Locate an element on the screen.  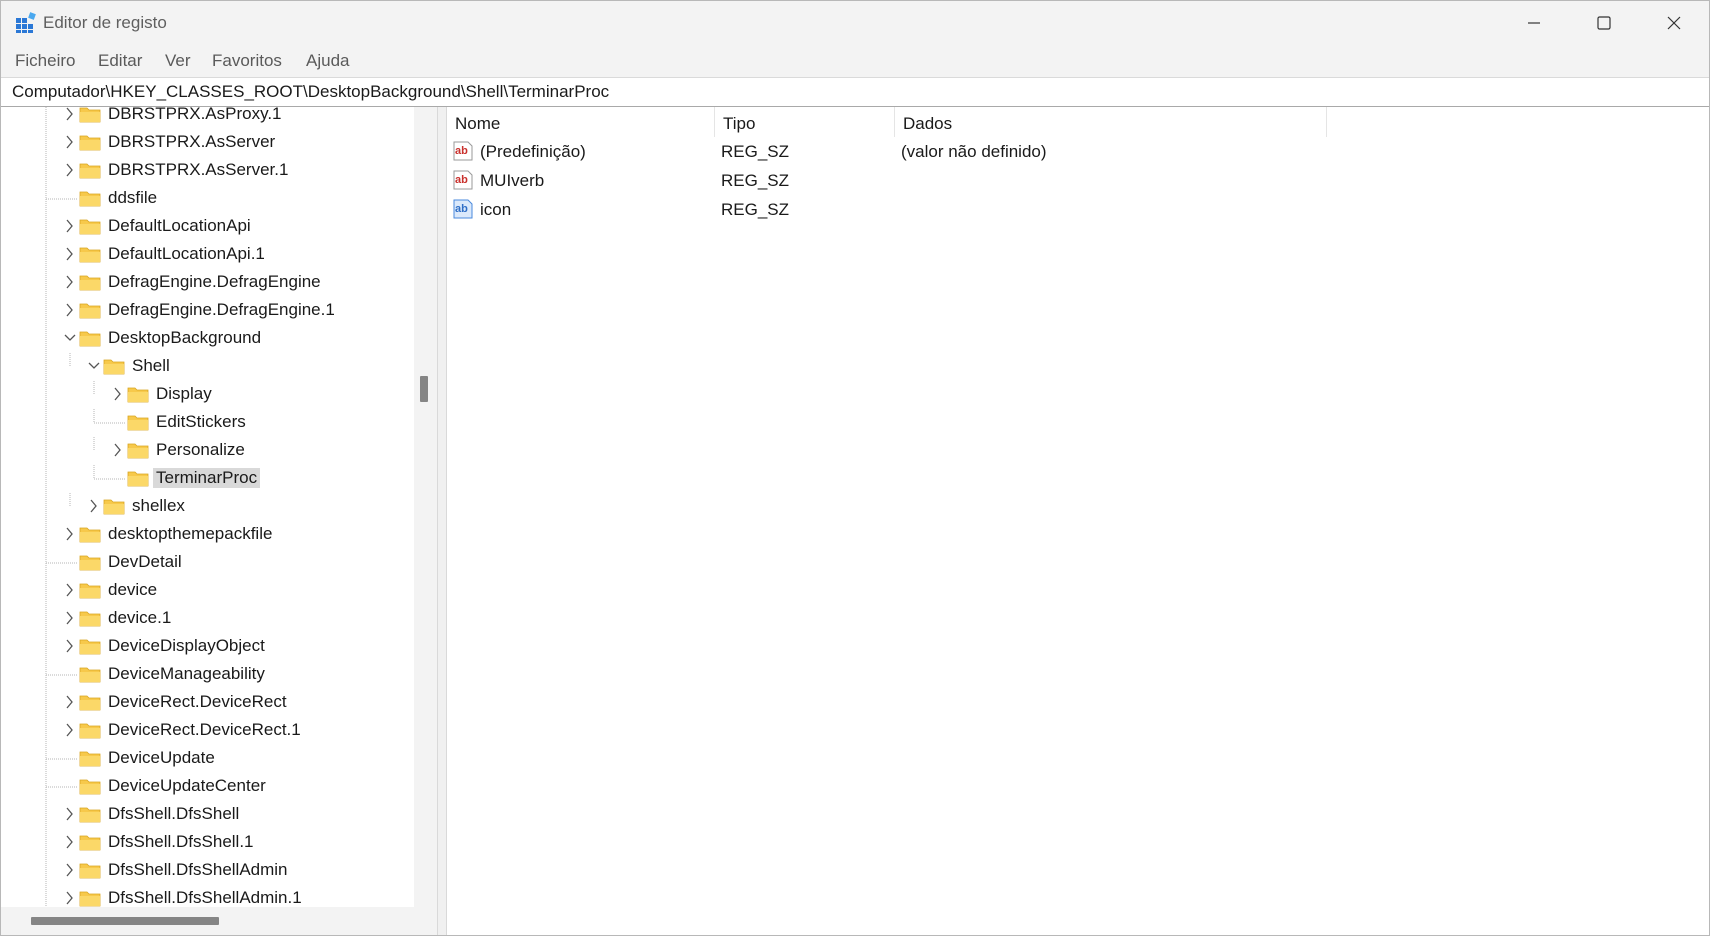
tree-vertical-scrollbar is located at coordinates (425, 507).